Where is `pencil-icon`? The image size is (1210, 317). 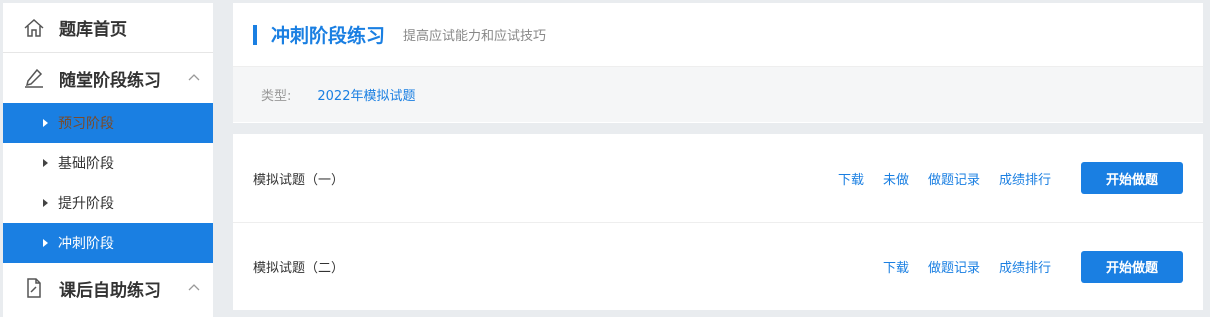 pencil-icon is located at coordinates (34, 78).